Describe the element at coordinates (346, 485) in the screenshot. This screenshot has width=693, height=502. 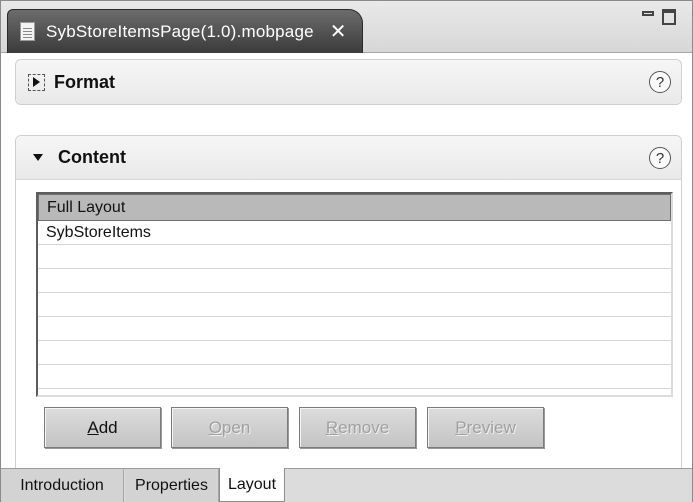
I see `page-tab-bar: Introduction Properties Layout` at that location.